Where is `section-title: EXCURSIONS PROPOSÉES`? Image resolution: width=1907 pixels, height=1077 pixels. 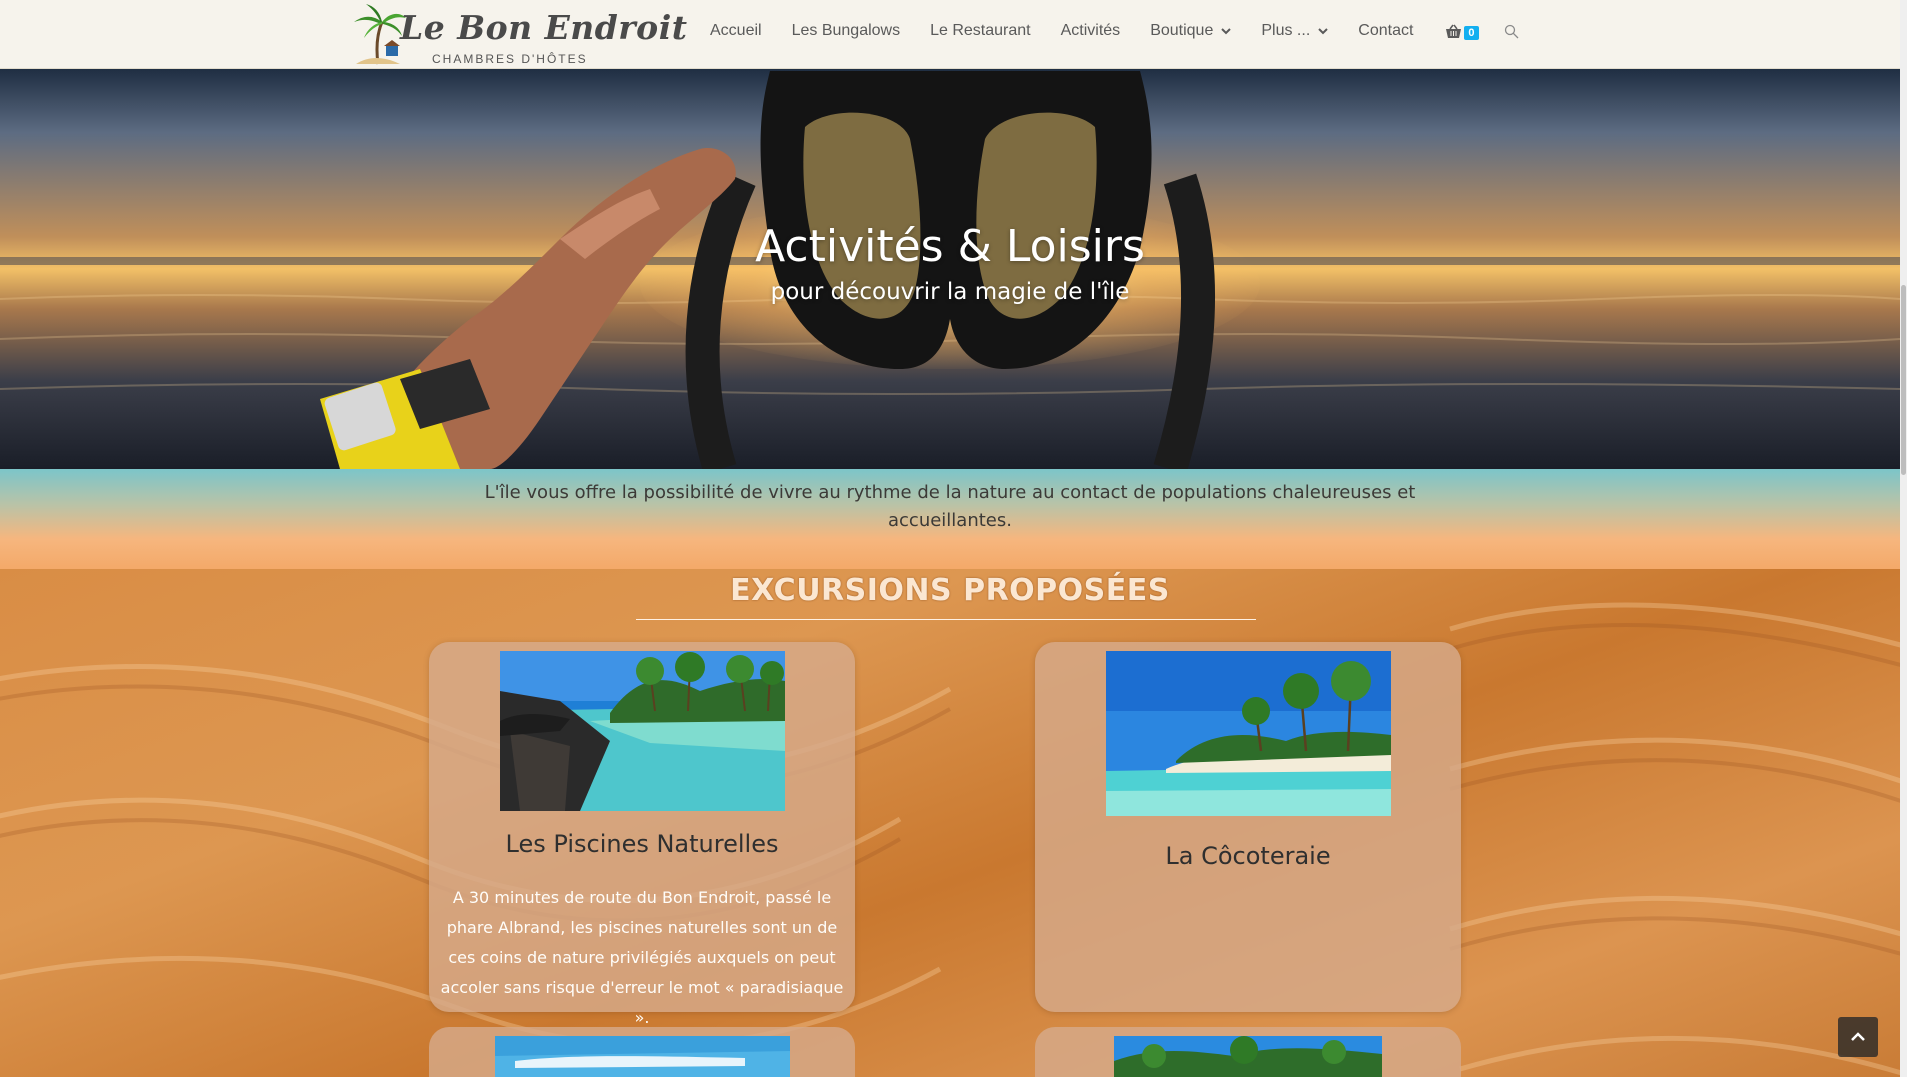 section-title: EXCURSIONS PROPOSÉES is located at coordinates (950, 590).